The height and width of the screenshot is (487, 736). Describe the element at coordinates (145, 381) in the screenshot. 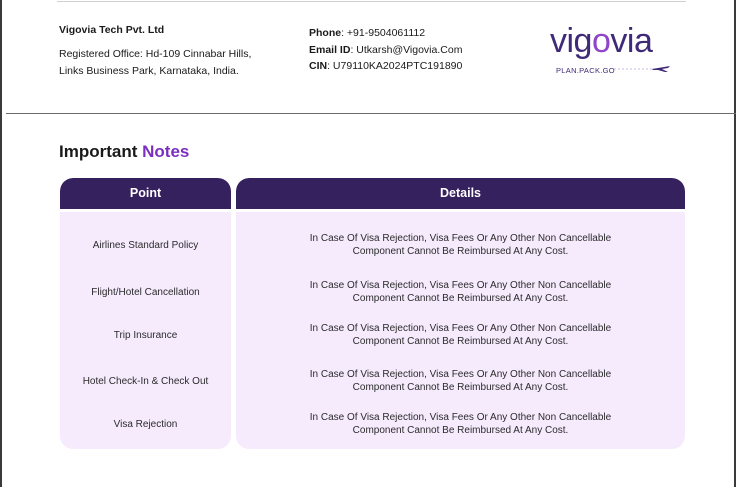

I see `note-point: Hotel Check-In & Check Out` at that location.